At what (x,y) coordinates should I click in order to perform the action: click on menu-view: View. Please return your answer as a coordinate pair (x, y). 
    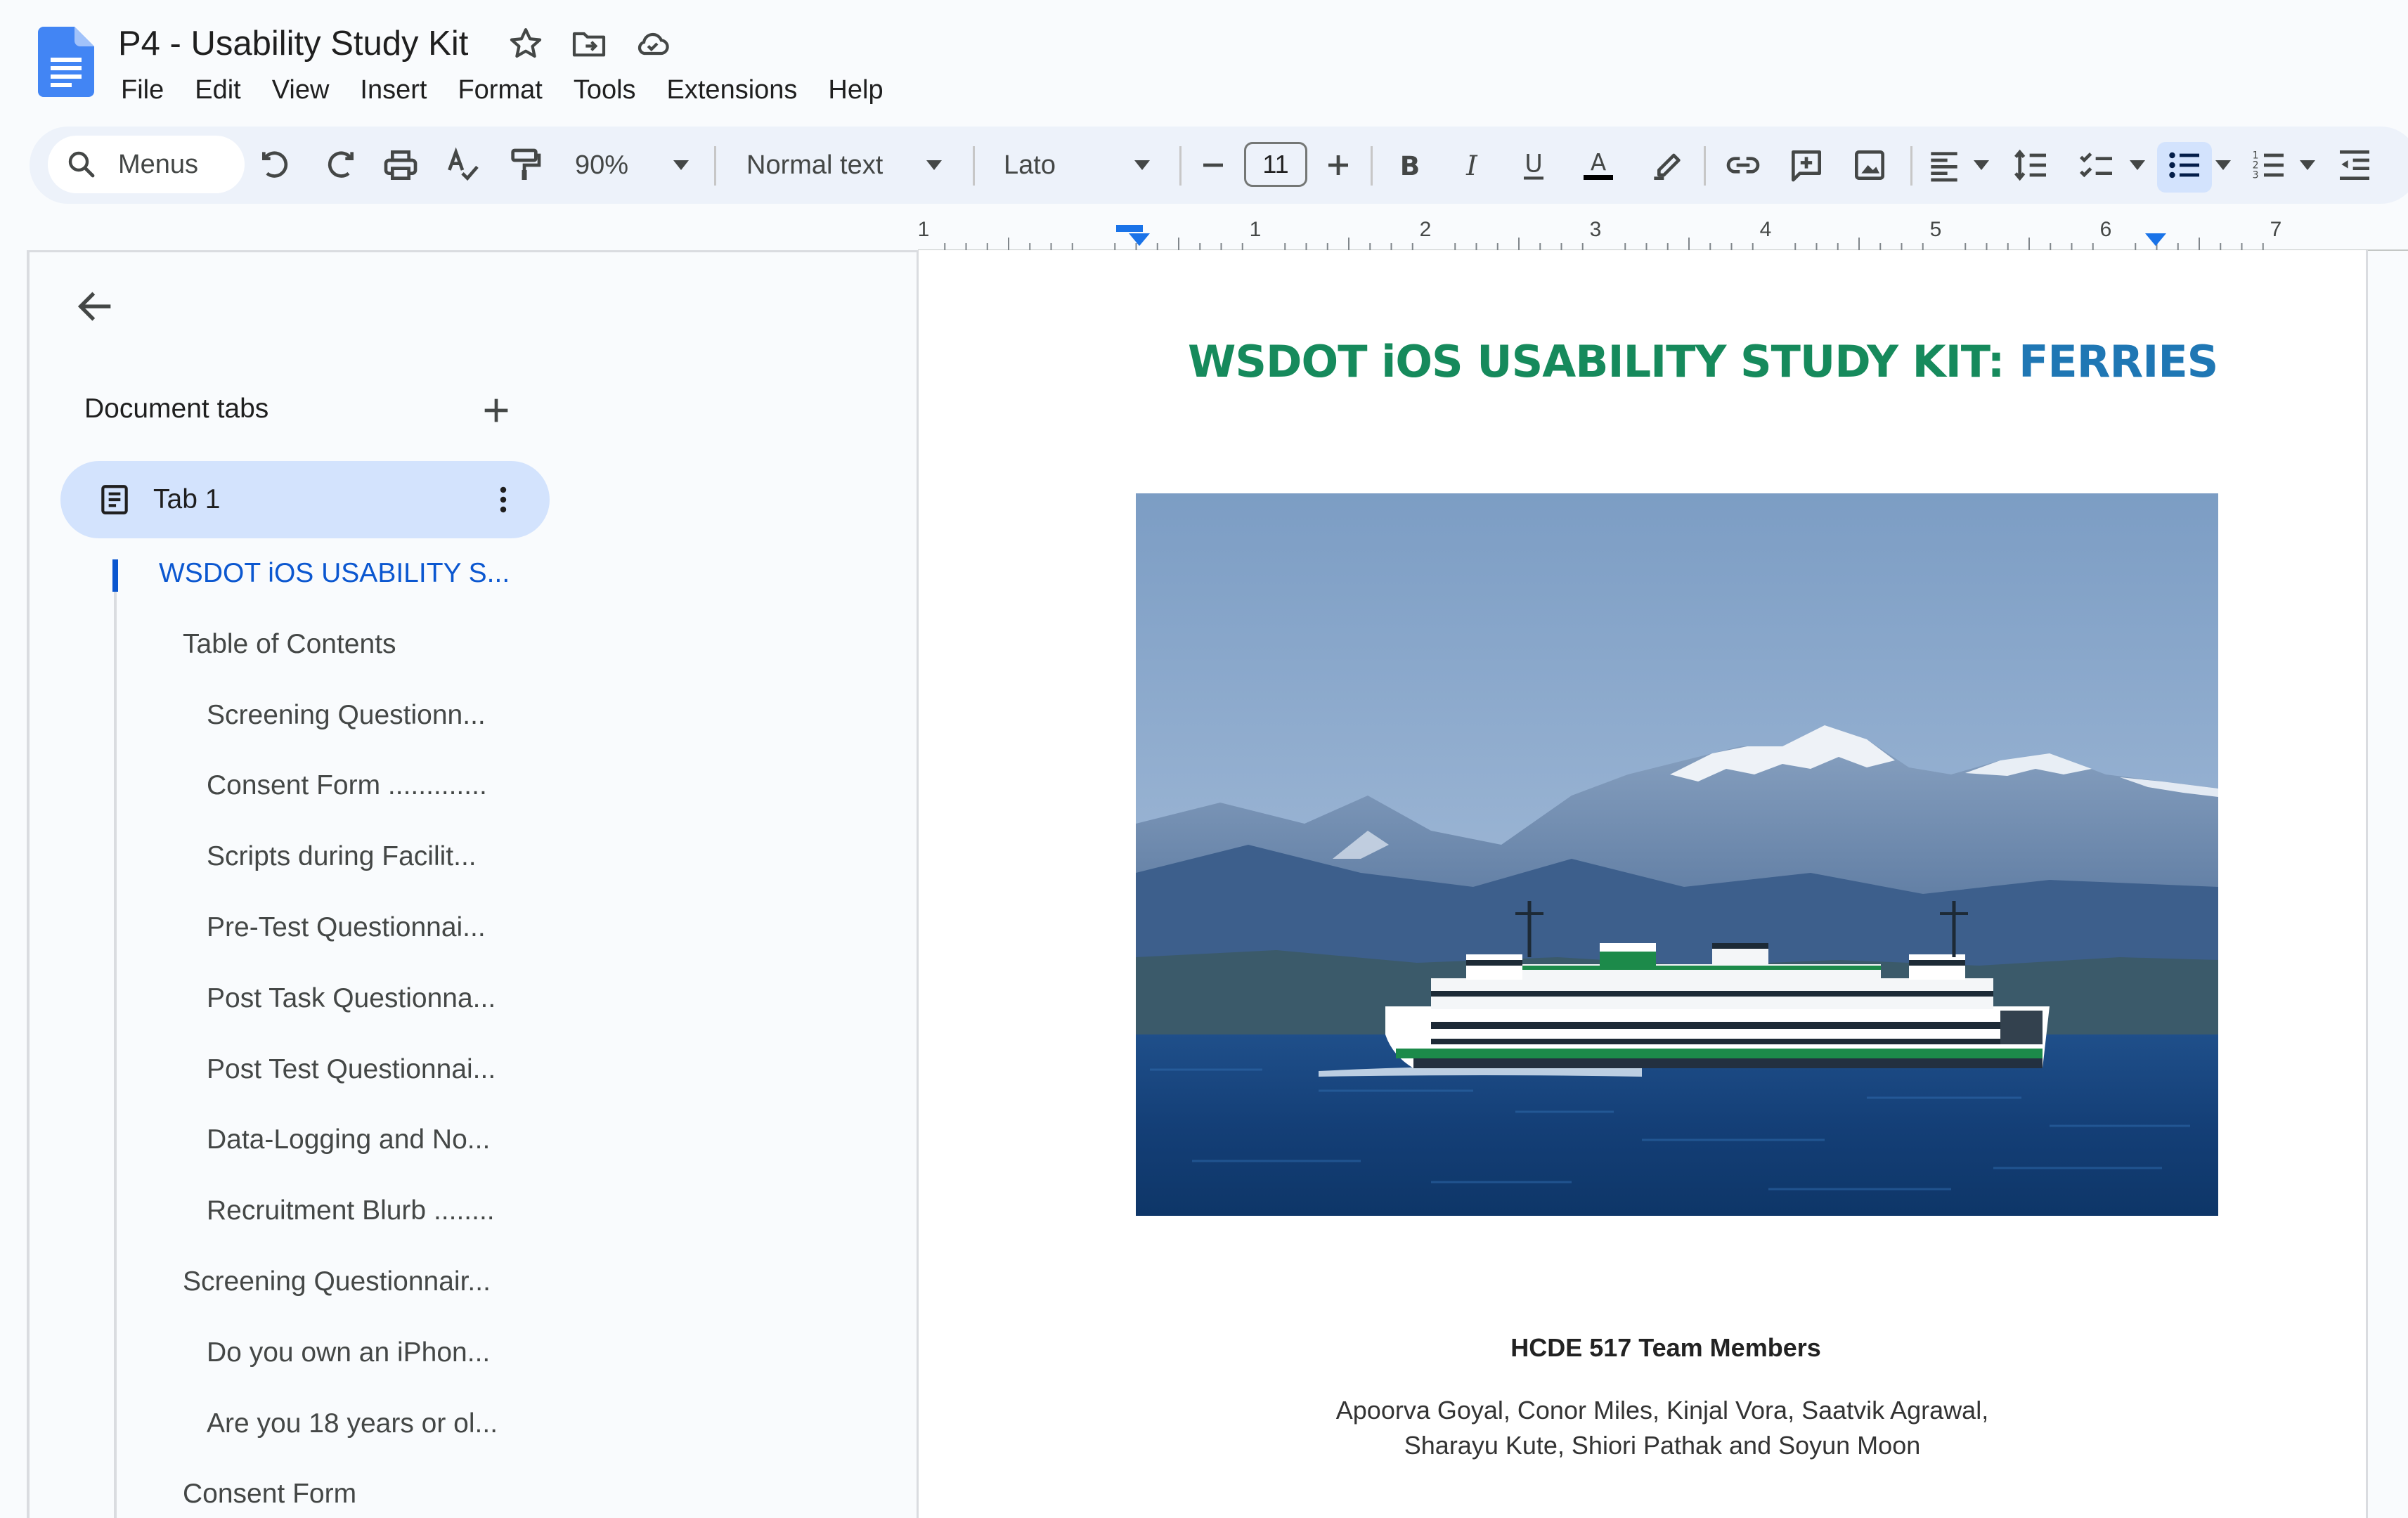
    Looking at the image, I should click on (301, 90).